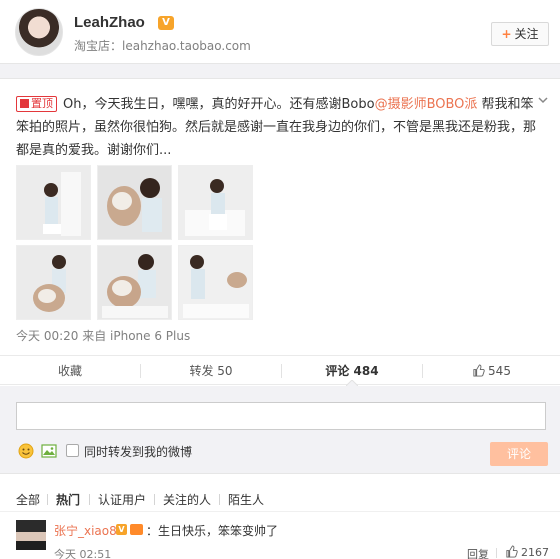 The image size is (560, 559). I want to click on pin-badge: 置顶, so click(36, 104).